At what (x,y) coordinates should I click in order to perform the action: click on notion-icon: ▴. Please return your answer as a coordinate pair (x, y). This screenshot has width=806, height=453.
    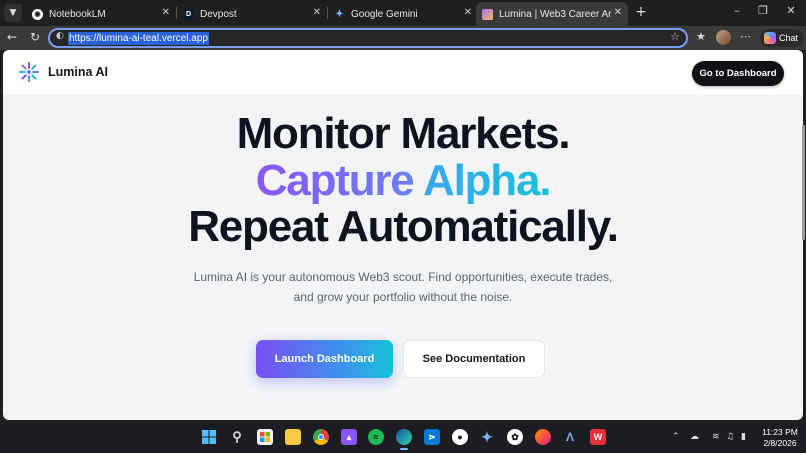
    Looking at the image, I should click on (349, 437).